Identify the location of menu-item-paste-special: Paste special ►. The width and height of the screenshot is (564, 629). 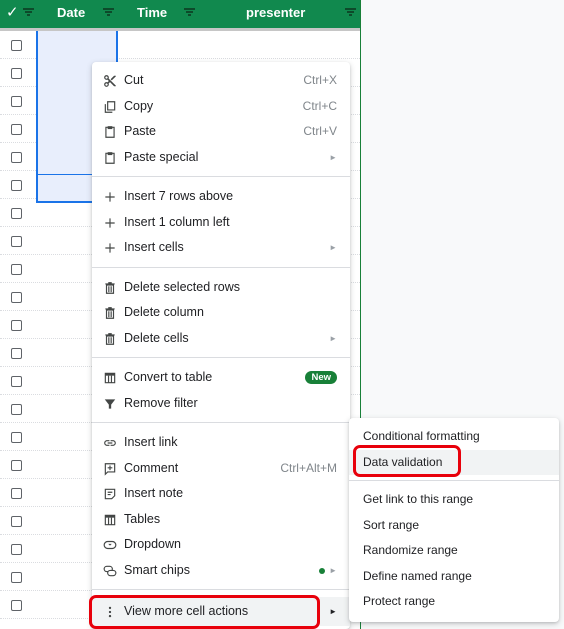
(221, 157).